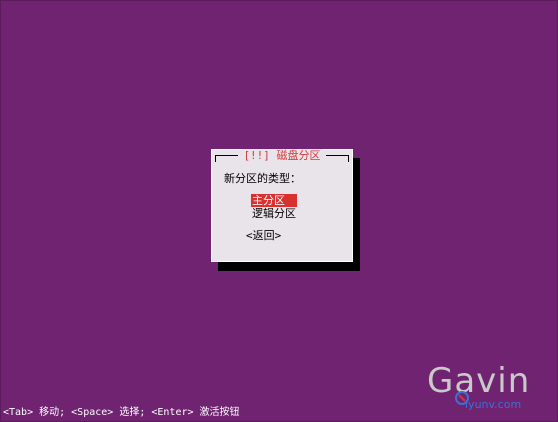 The height and width of the screenshot is (422, 558). I want to click on watermark: Gavin iyunv.com, so click(491, 389).